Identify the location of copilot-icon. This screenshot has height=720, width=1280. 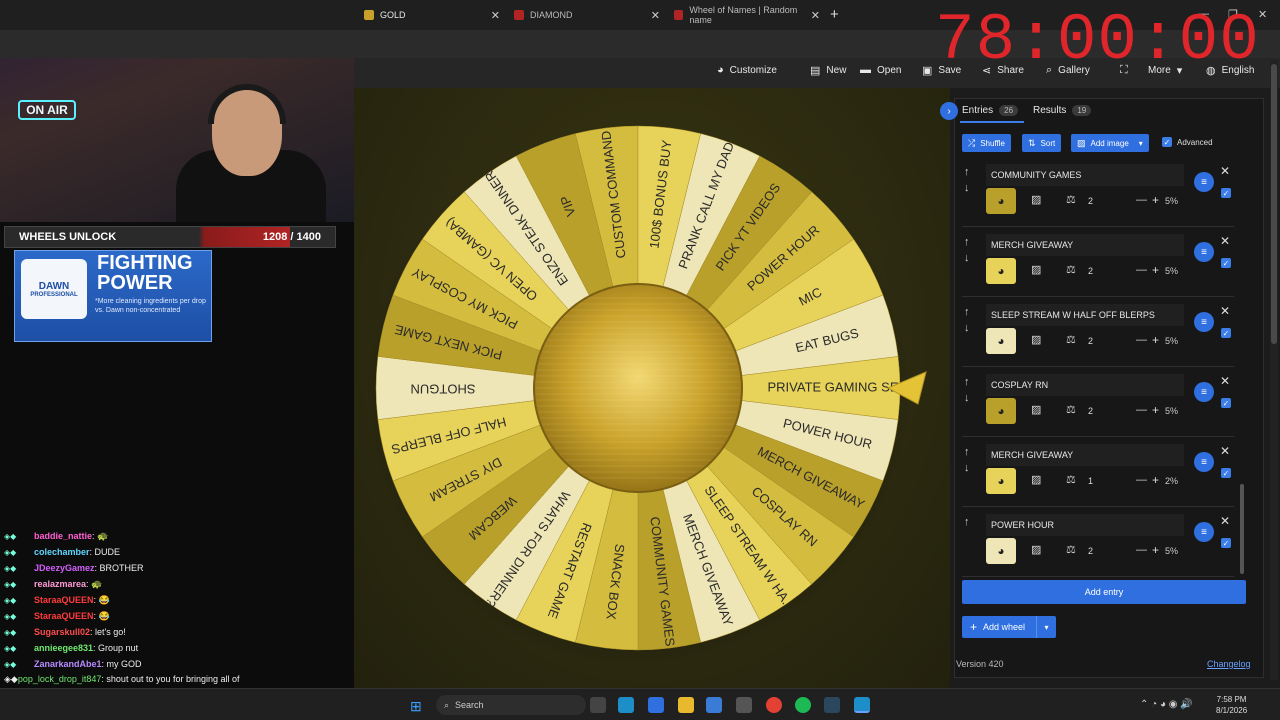
(656, 705).